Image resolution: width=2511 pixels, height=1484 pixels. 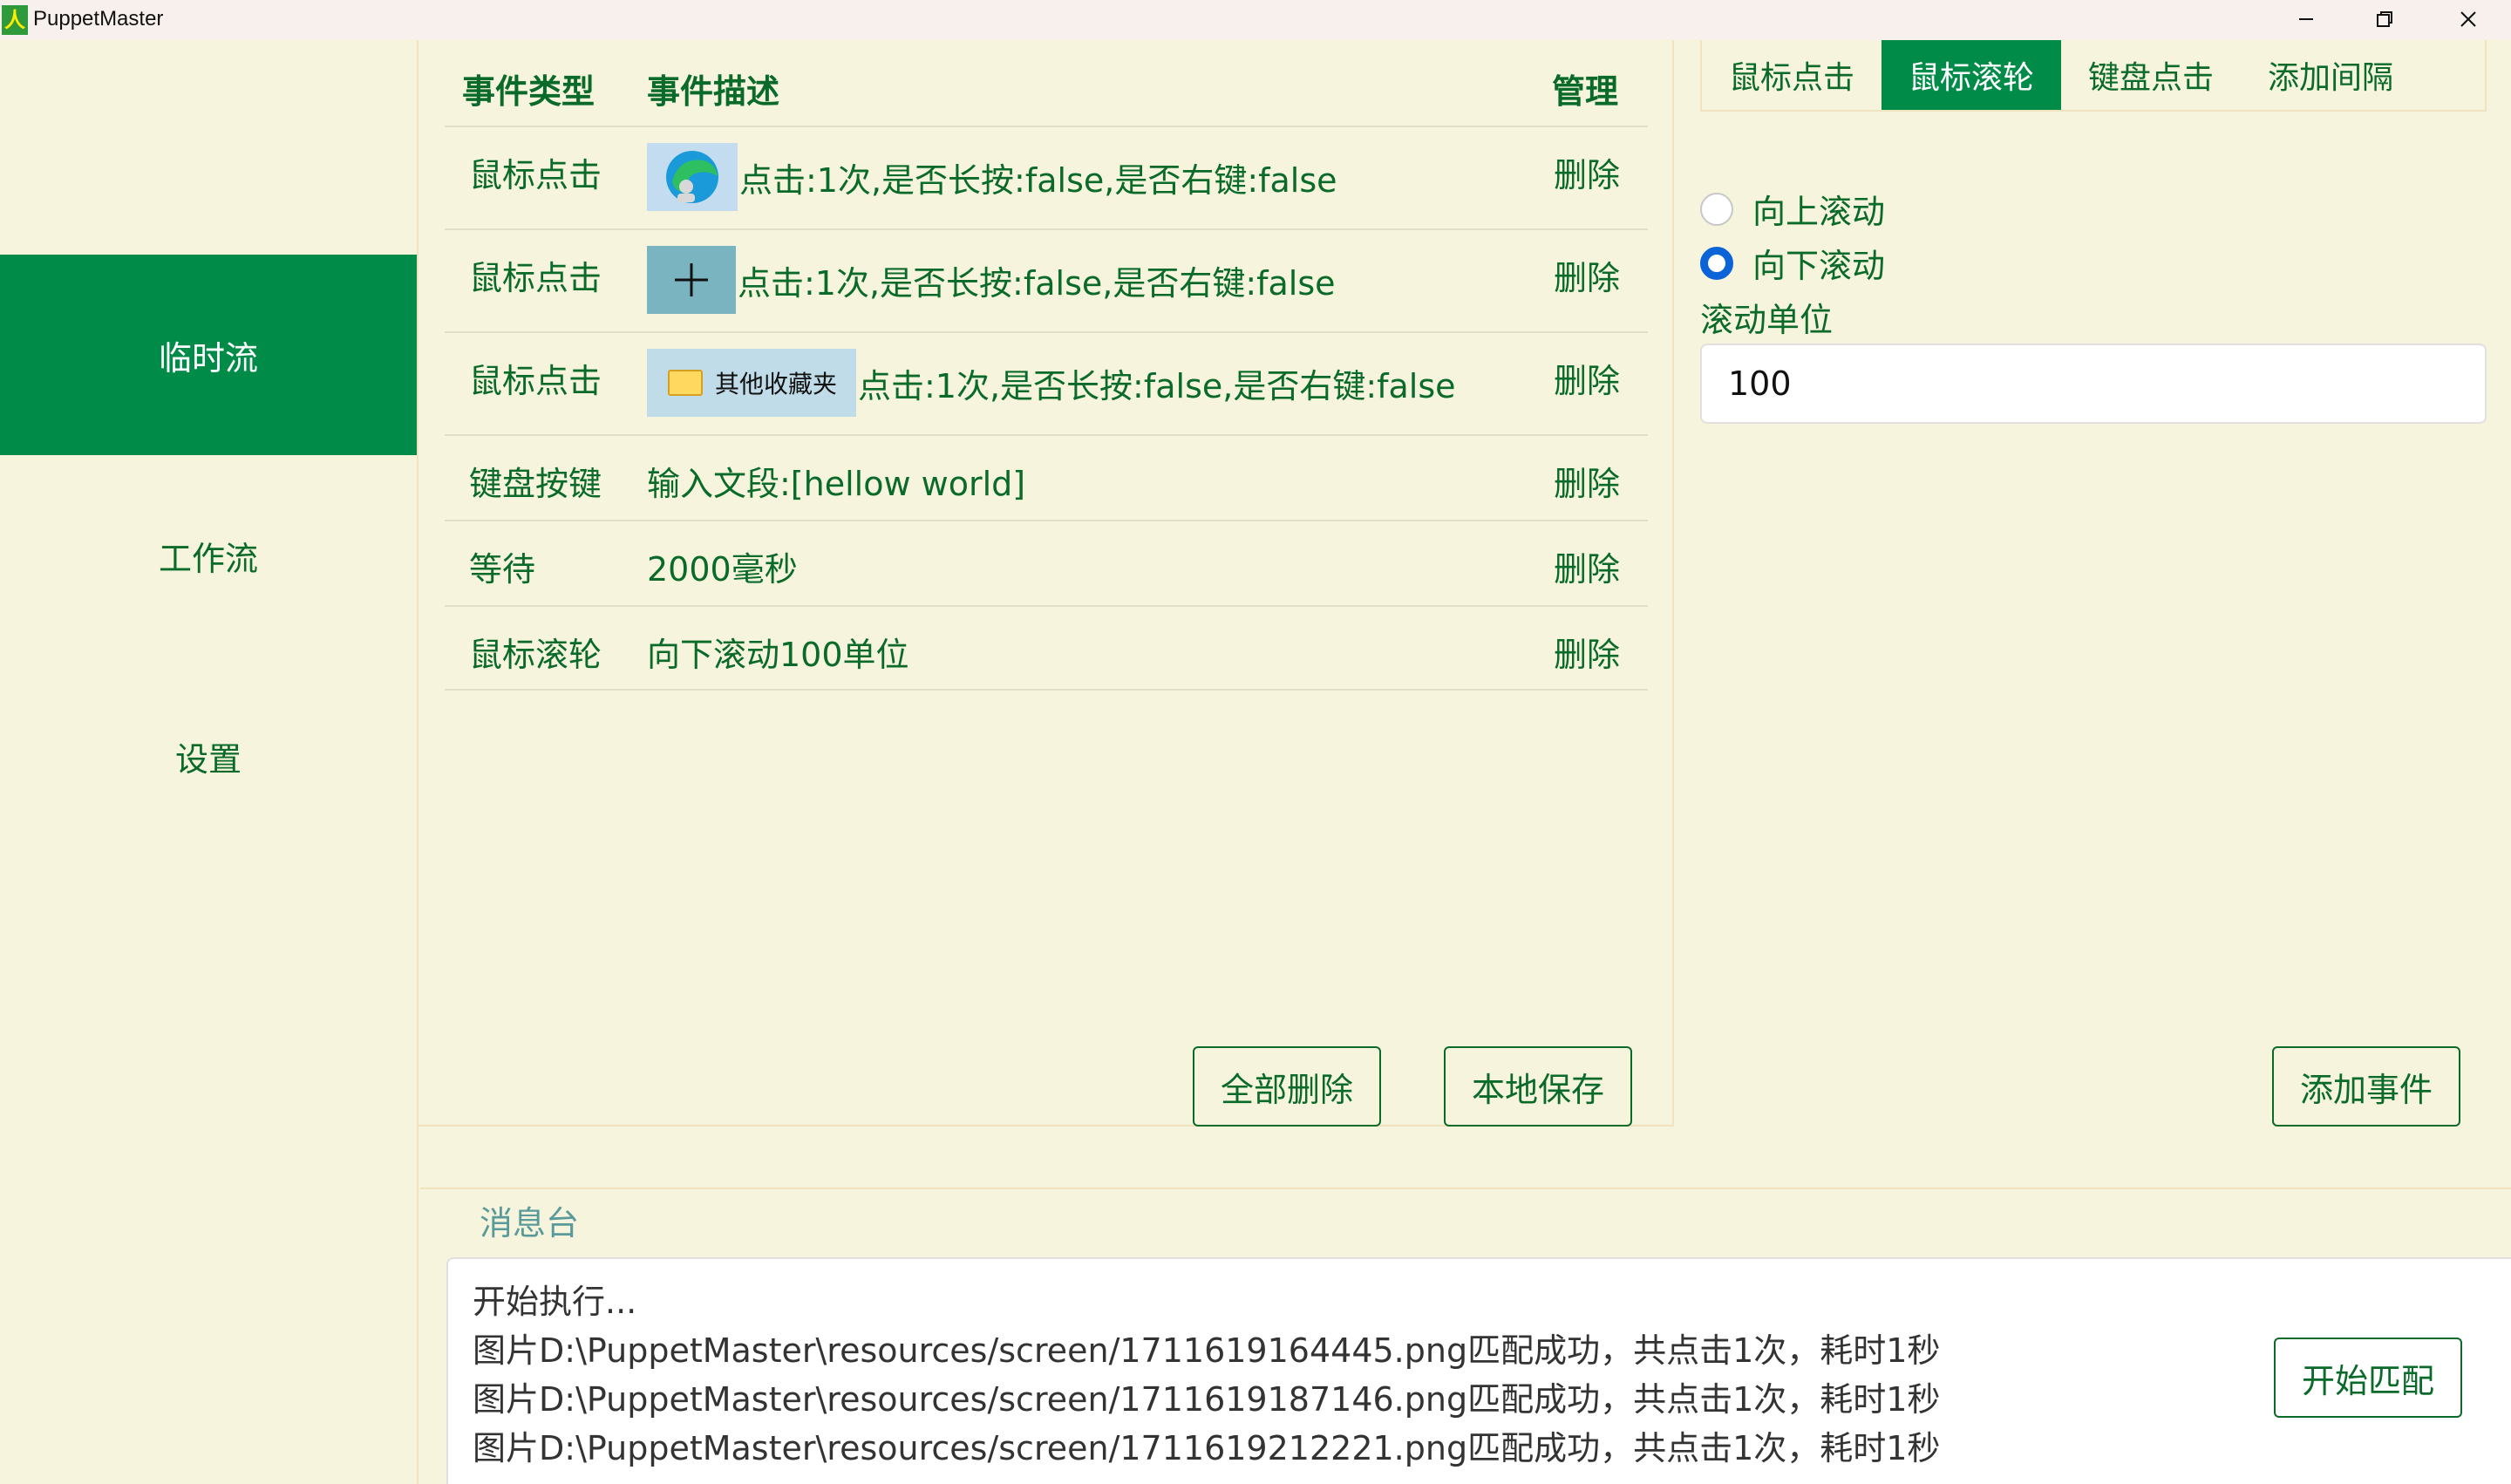 I want to click on radio-checked-icon, so click(x=1716, y=263).